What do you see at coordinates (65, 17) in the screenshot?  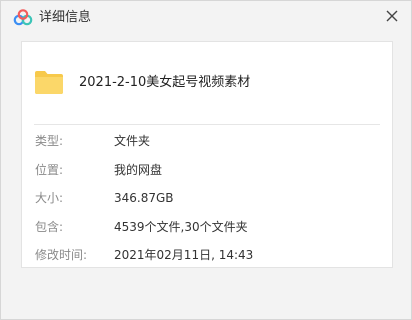 I see `dialog-title: 详细信息` at bounding box center [65, 17].